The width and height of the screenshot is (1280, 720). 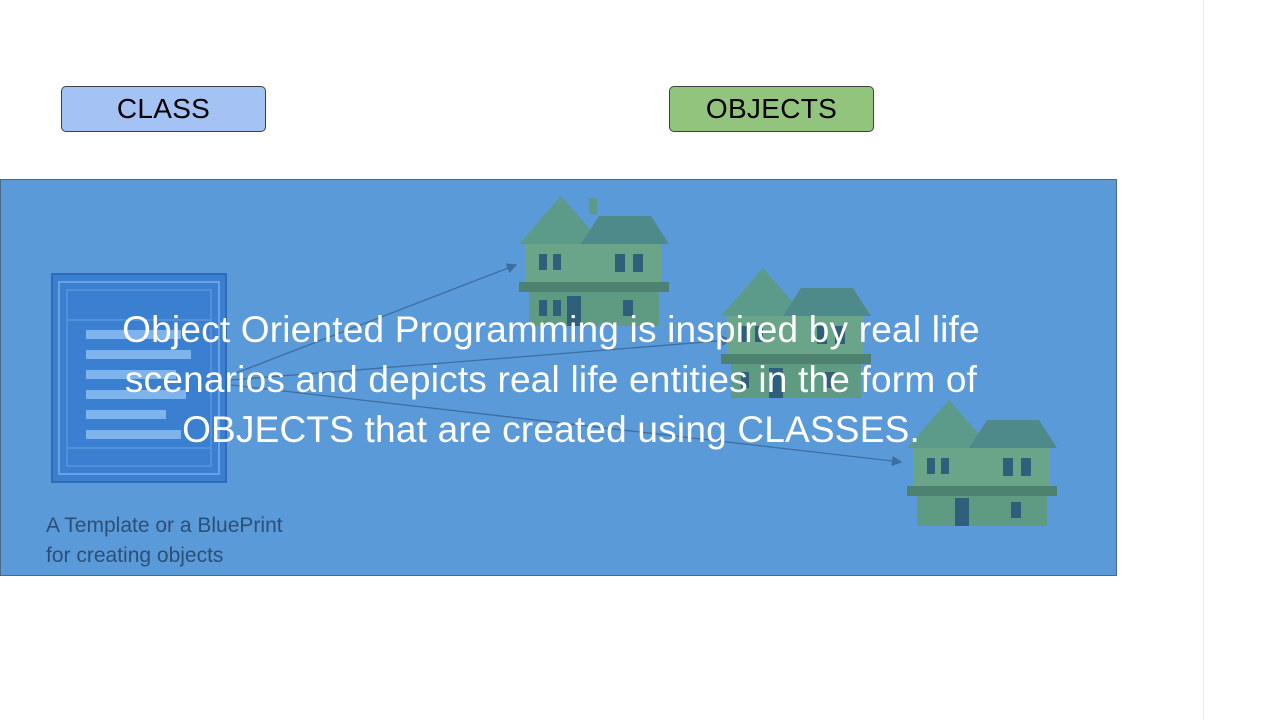 What do you see at coordinates (164, 525) in the screenshot?
I see `caption-line: A Template or a BluePrint` at bounding box center [164, 525].